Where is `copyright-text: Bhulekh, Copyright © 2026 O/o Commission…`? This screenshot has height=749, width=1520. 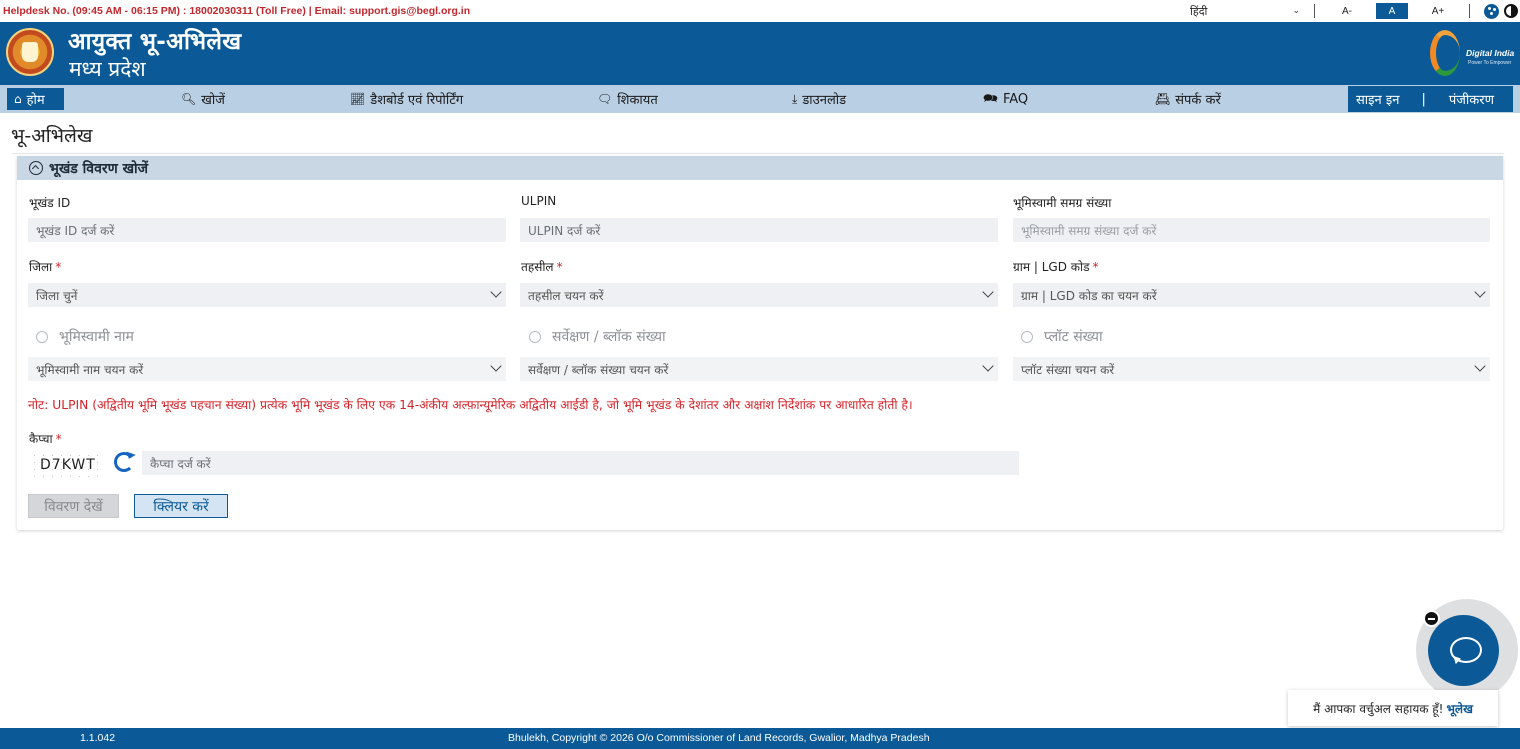 copyright-text: Bhulekh, Copyright © 2026 O/o Commission… is located at coordinates (719, 738).